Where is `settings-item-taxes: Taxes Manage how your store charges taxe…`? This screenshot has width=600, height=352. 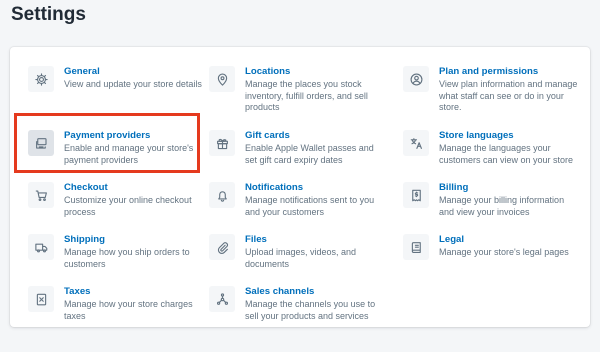
settings-item-taxes: Taxes Manage how your store charges taxe… is located at coordinates (116, 309).